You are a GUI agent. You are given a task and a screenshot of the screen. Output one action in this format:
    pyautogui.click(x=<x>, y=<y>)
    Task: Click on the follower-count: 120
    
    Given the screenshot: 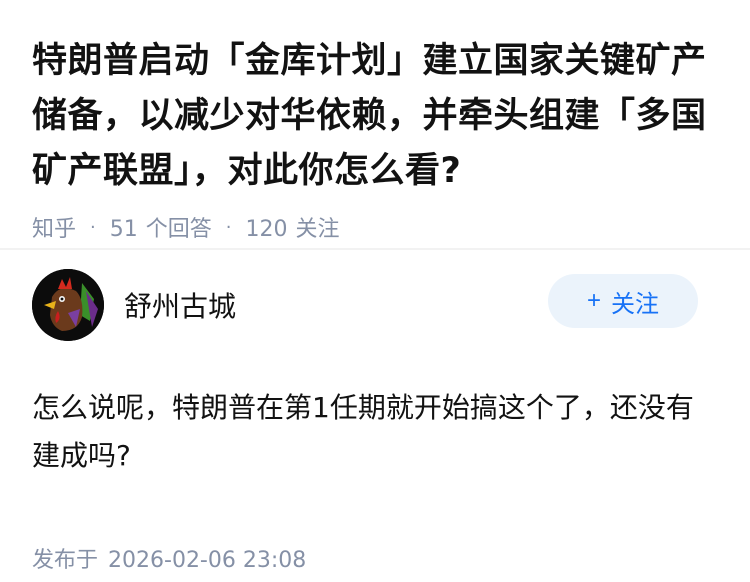 What is the action you would take?
    pyautogui.click(x=266, y=229)
    